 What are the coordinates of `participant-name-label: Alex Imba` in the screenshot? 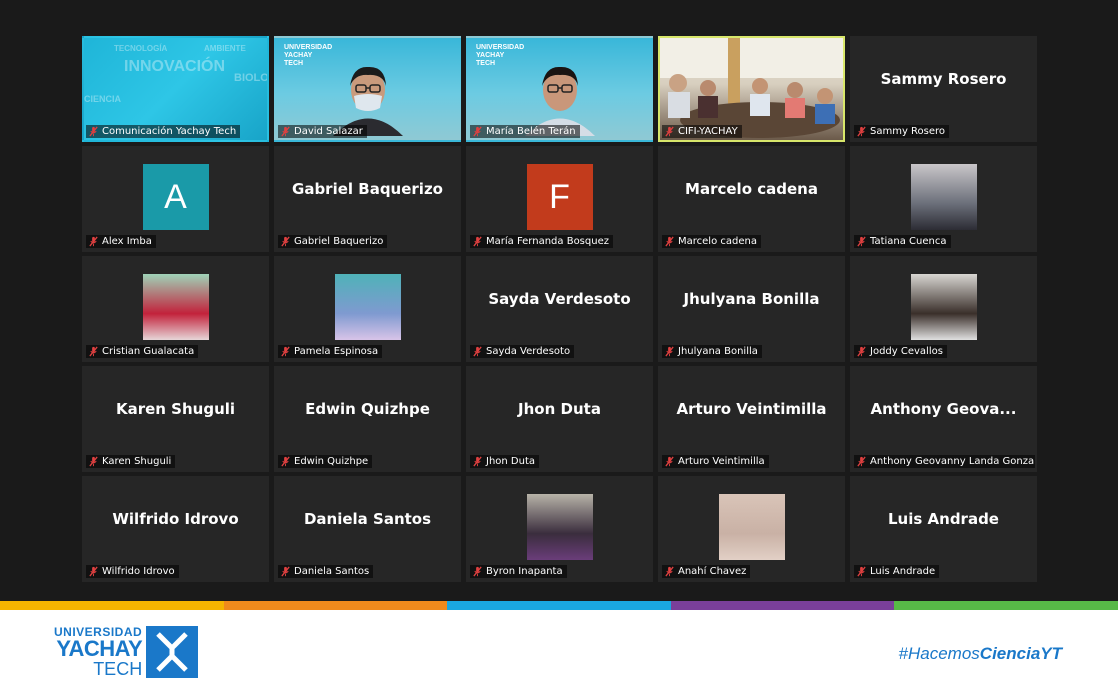 It's located at (121, 241).